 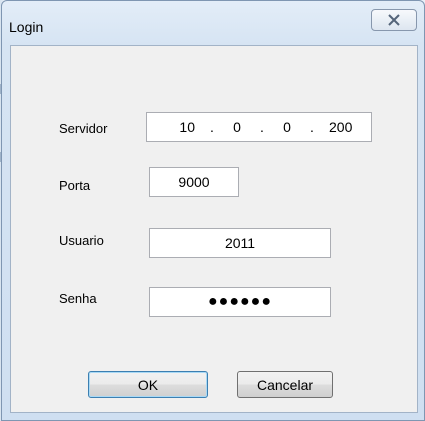 I want to click on close-button, so click(x=394, y=20).